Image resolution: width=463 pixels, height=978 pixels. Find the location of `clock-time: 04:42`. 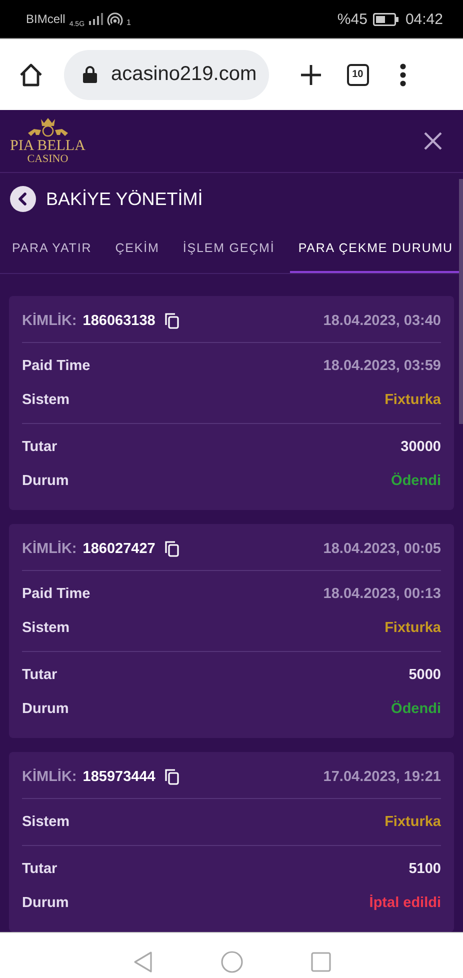

clock-time: 04:42 is located at coordinates (424, 19).